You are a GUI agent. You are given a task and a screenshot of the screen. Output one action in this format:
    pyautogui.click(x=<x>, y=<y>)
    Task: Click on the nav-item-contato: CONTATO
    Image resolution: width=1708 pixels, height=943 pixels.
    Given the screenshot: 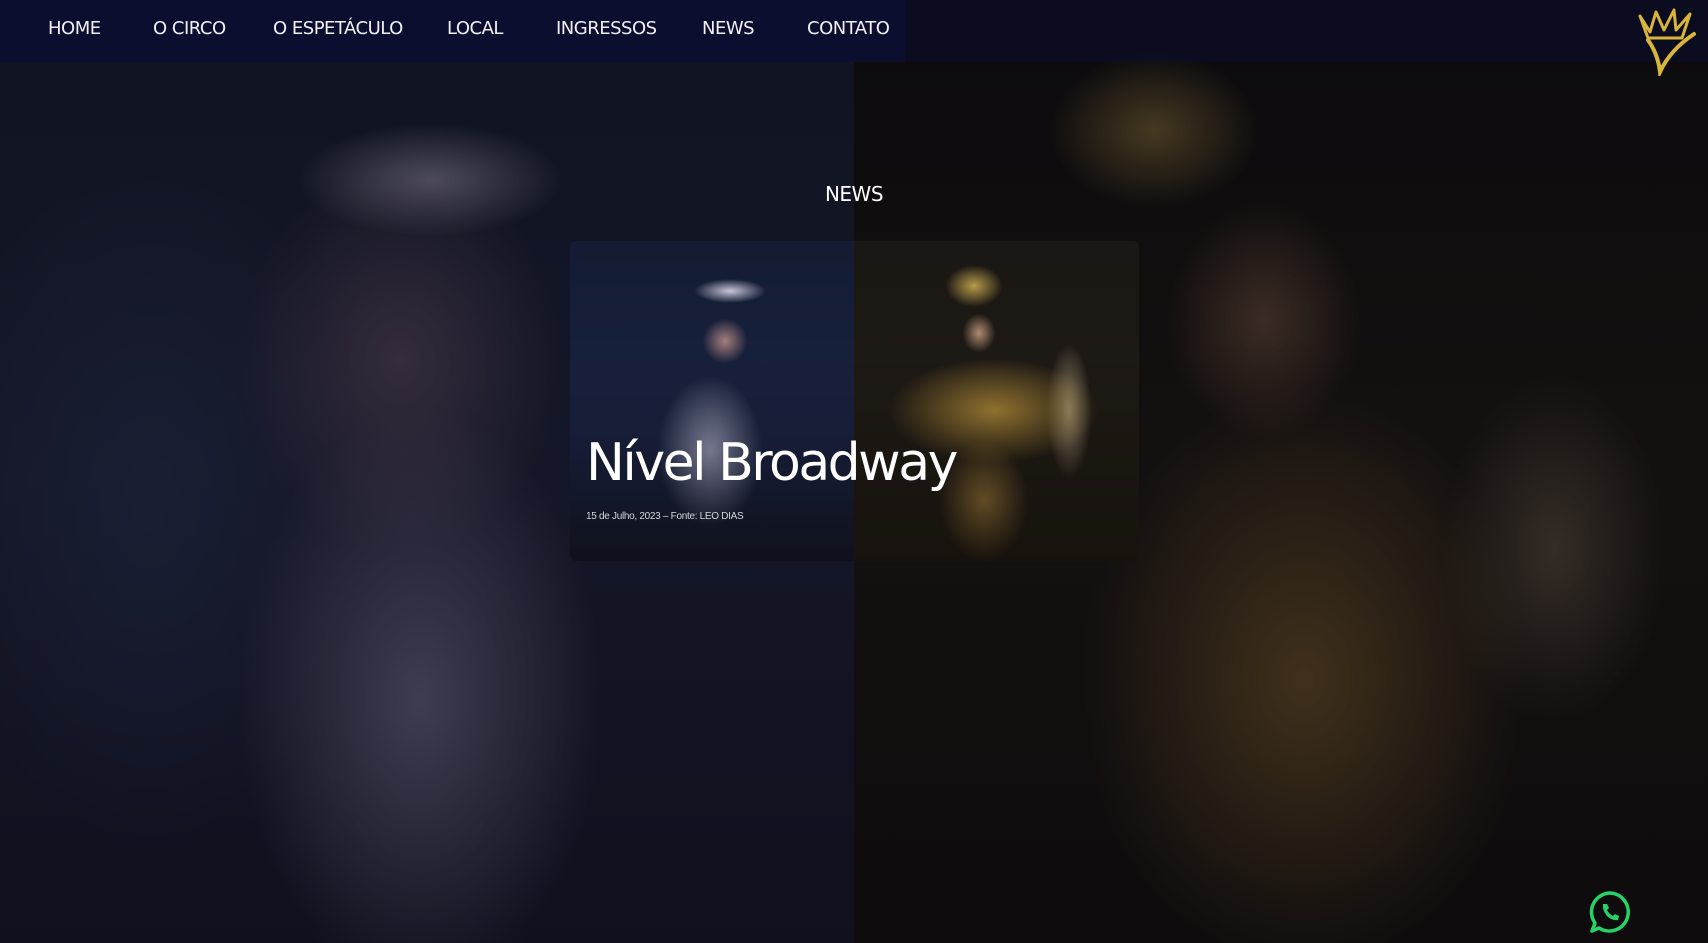 What is the action you would take?
    pyautogui.click(x=848, y=28)
    